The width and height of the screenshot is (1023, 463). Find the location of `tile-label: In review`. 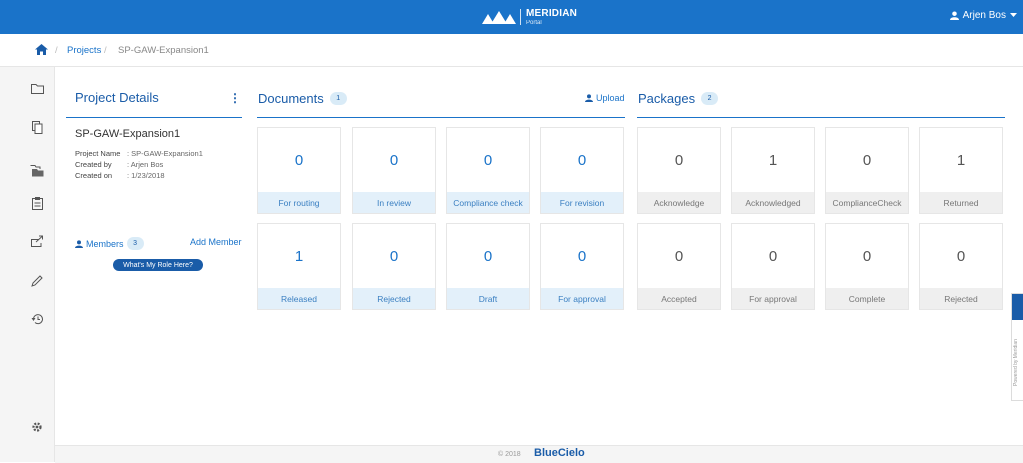

tile-label: In review is located at coordinates (394, 202).